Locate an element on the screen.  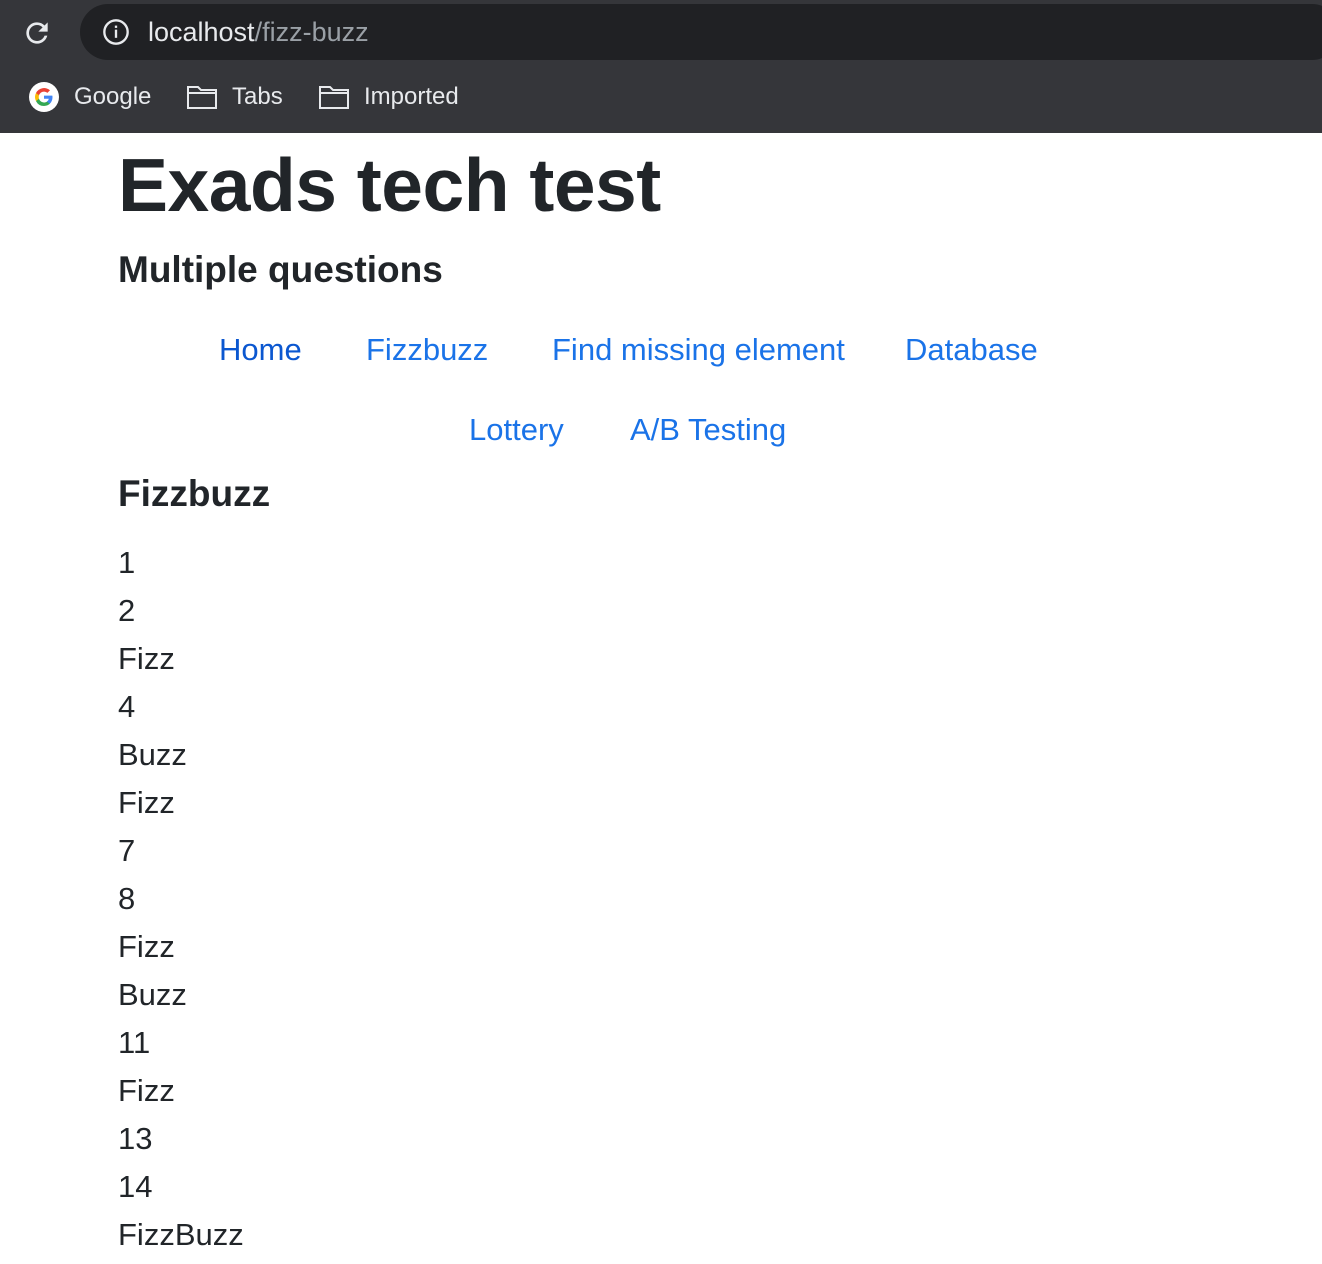
list-item: 11 is located at coordinates (134, 1042).